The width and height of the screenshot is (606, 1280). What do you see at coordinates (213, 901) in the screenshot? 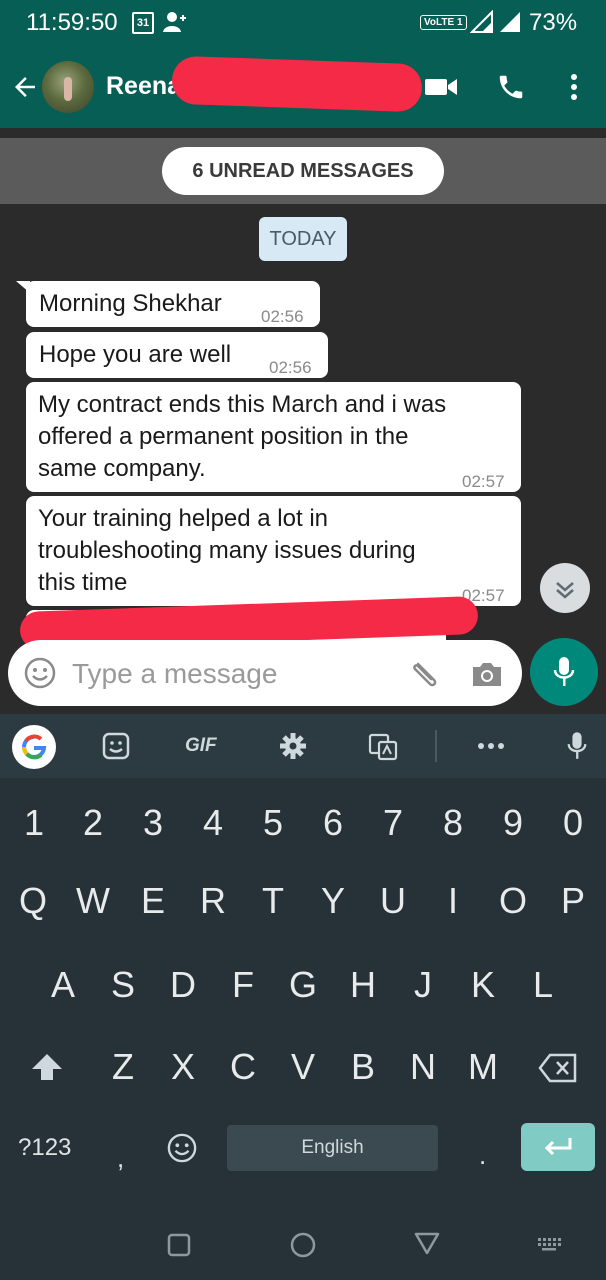
I see `key-r: R` at bounding box center [213, 901].